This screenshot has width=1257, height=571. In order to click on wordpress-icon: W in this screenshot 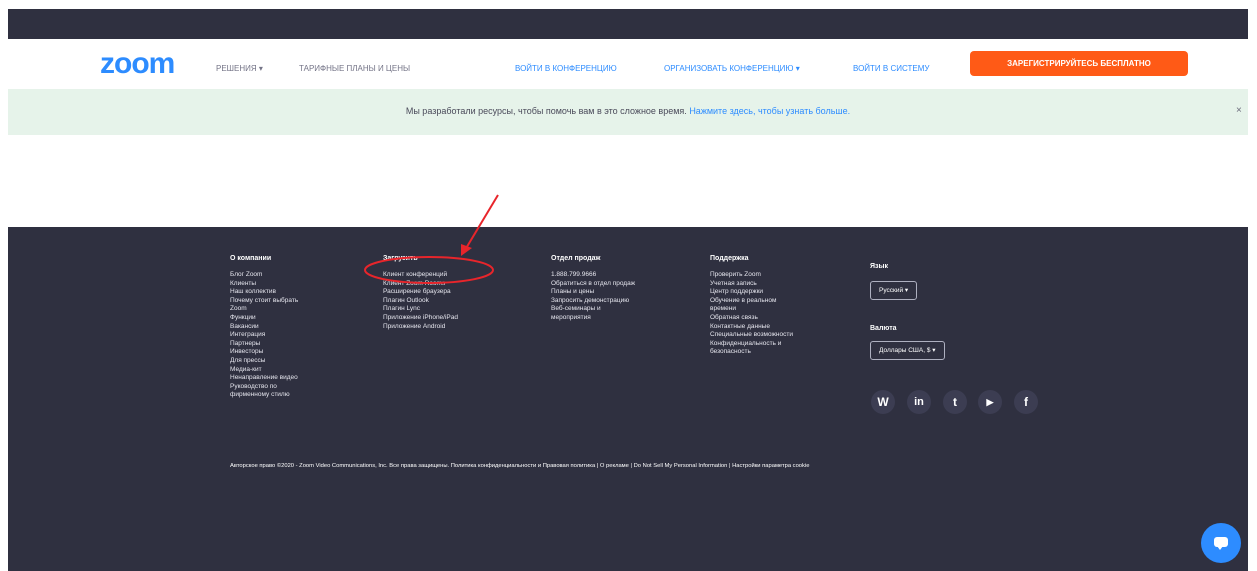, I will do `click(883, 402)`.